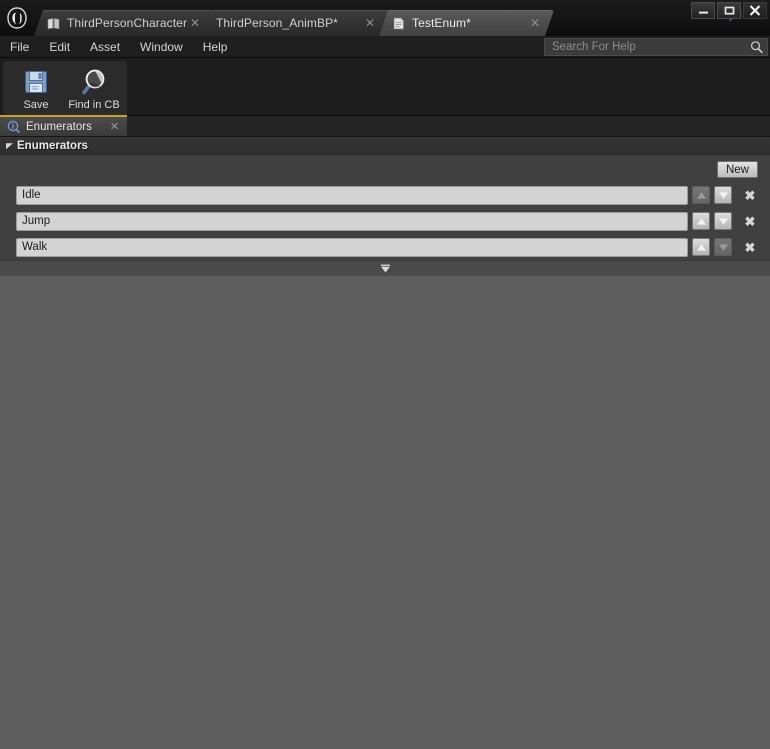 The height and width of the screenshot is (749, 770). I want to click on find-in-content-browser-icon, so click(94, 82).